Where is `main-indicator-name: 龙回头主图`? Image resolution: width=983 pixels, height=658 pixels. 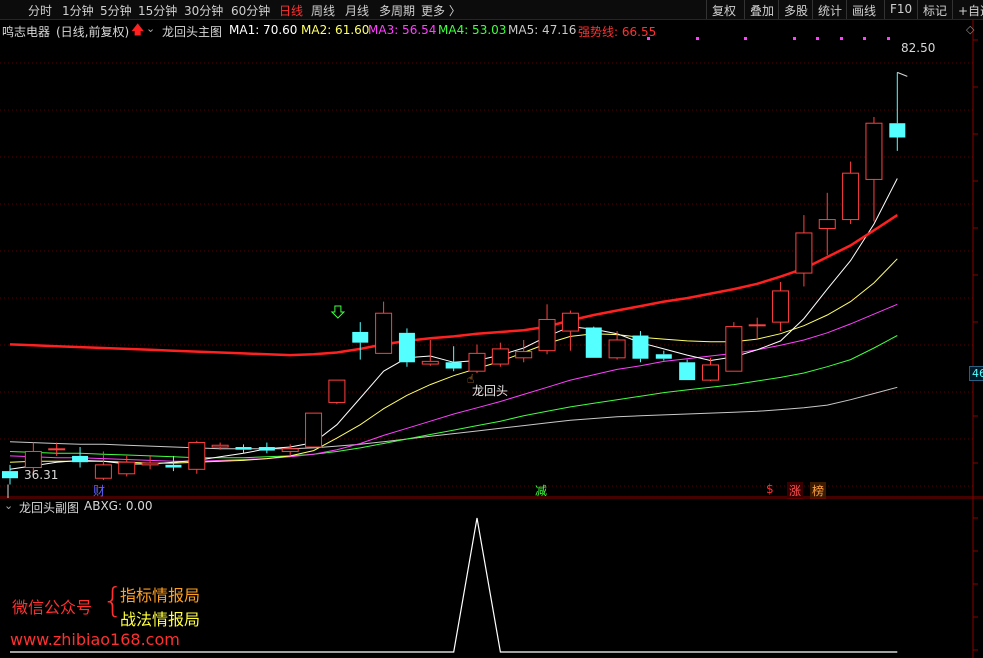 main-indicator-name: 龙回头主图 is located at coordinates (192, 31).